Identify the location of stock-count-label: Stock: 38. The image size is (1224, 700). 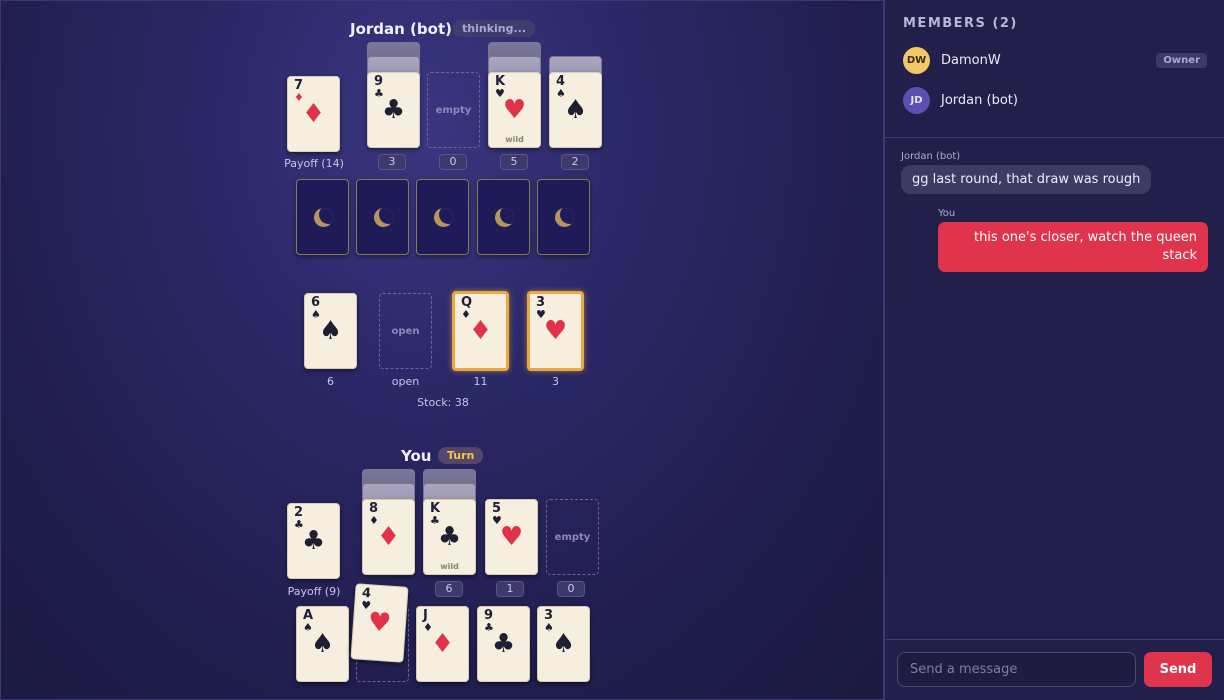
(443, 402).